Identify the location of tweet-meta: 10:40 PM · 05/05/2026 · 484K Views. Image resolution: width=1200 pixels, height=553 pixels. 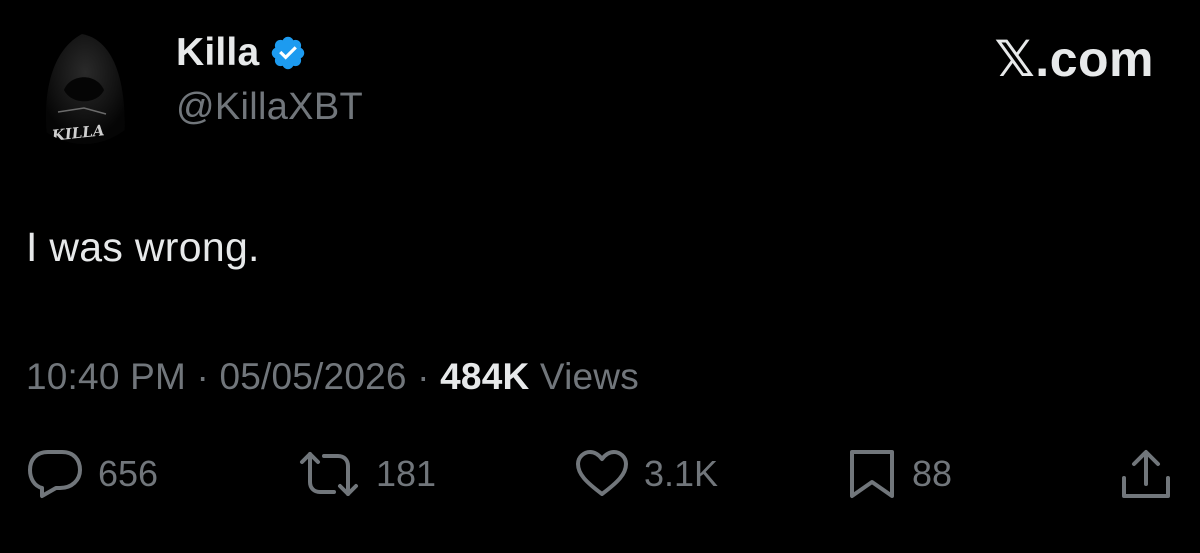
(332, 377).